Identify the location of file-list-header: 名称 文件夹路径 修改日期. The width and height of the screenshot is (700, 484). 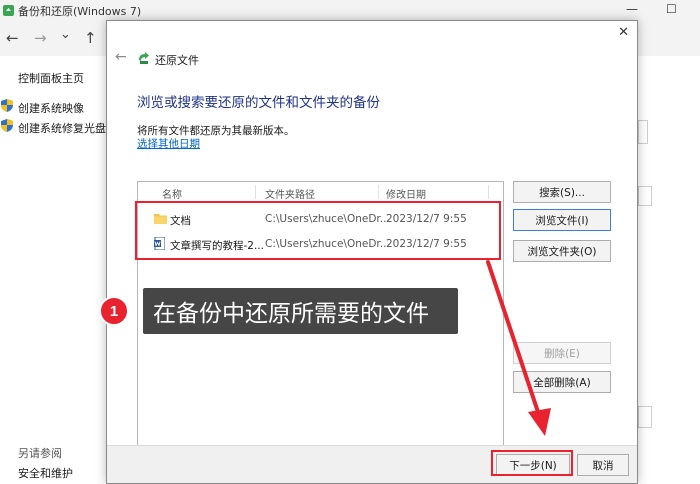
(320, 192).